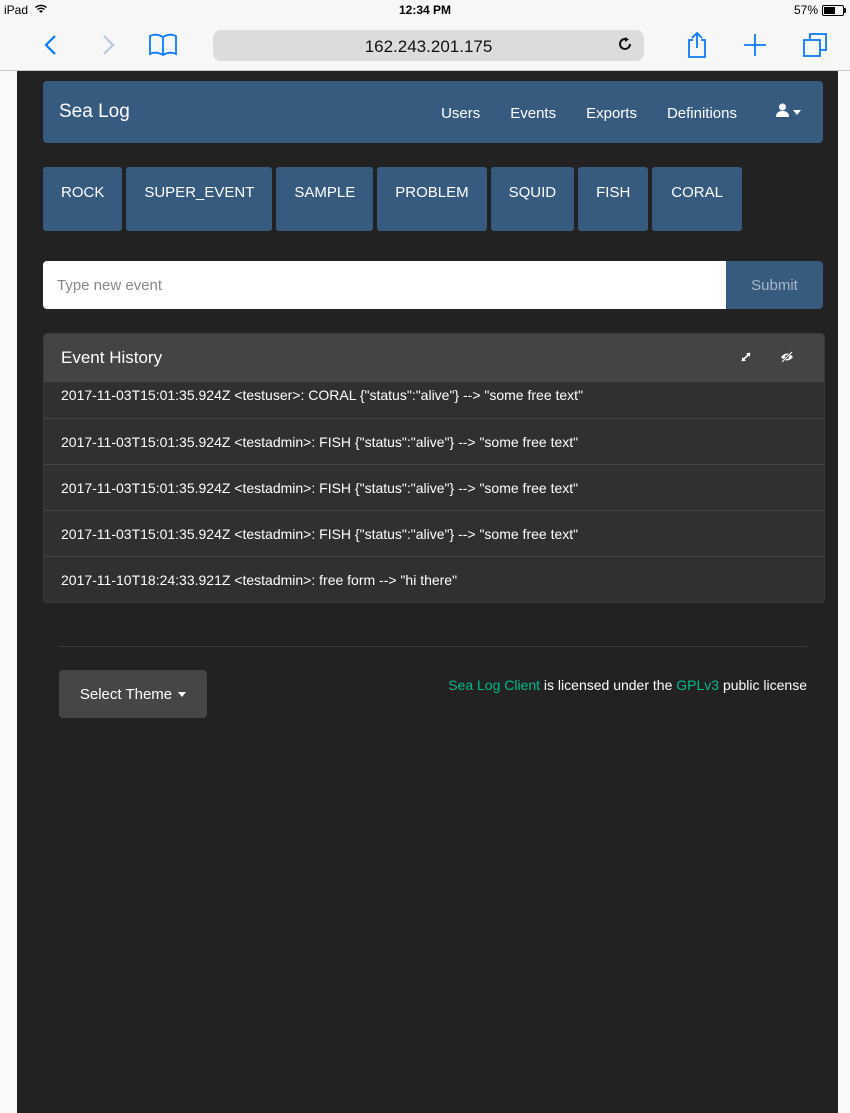  I want to click on category-button-problem: PROBLEM, so click(432, 199).